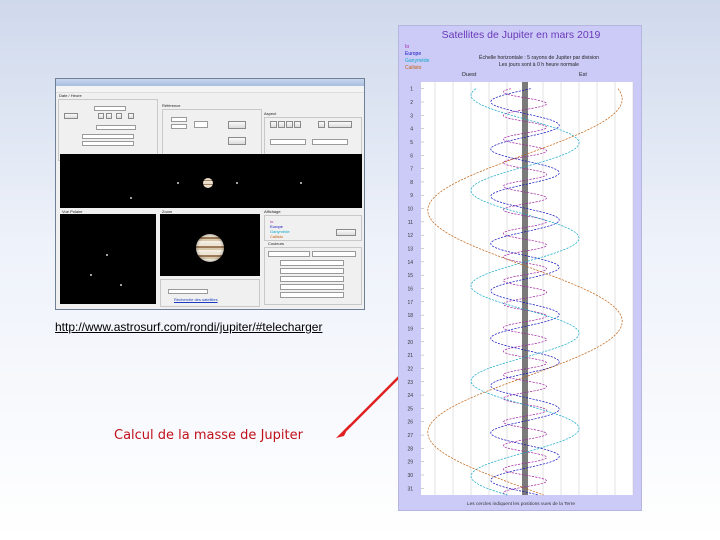  What do you see at coordinates (410, 210) in the screenshot?
I see `day-label: 10` at bounding box center [410, 210].